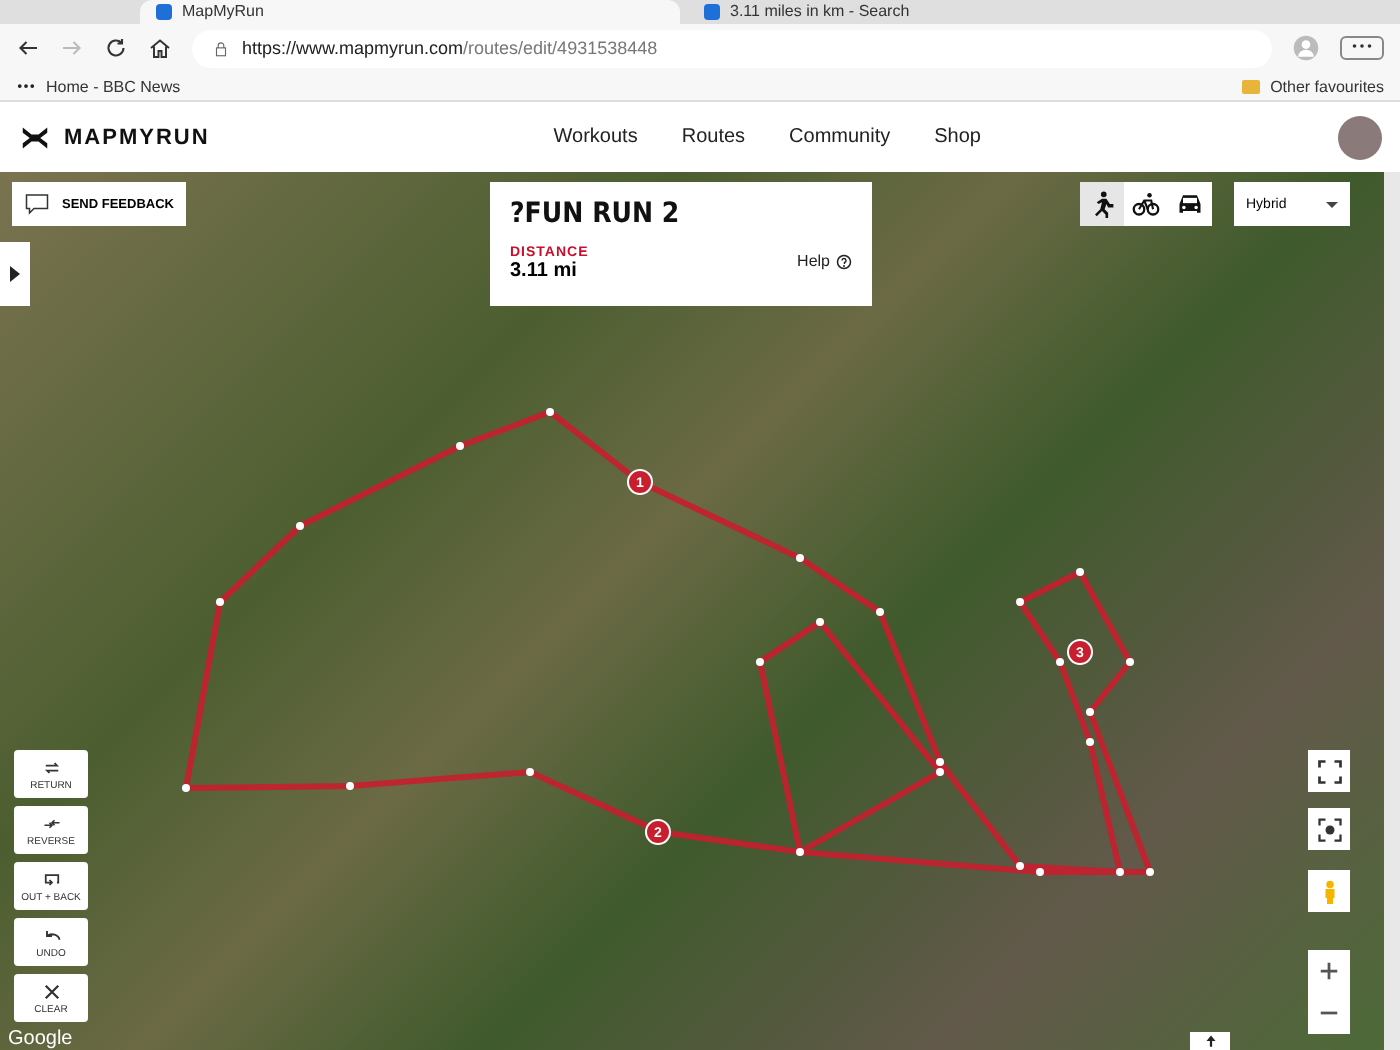 Image resolution: width=1400 pixels, height=1050 pixels. Describe the element at coordinates (1332, 204) in the screenshot. I see `dropdown-caret-icon` at that location.